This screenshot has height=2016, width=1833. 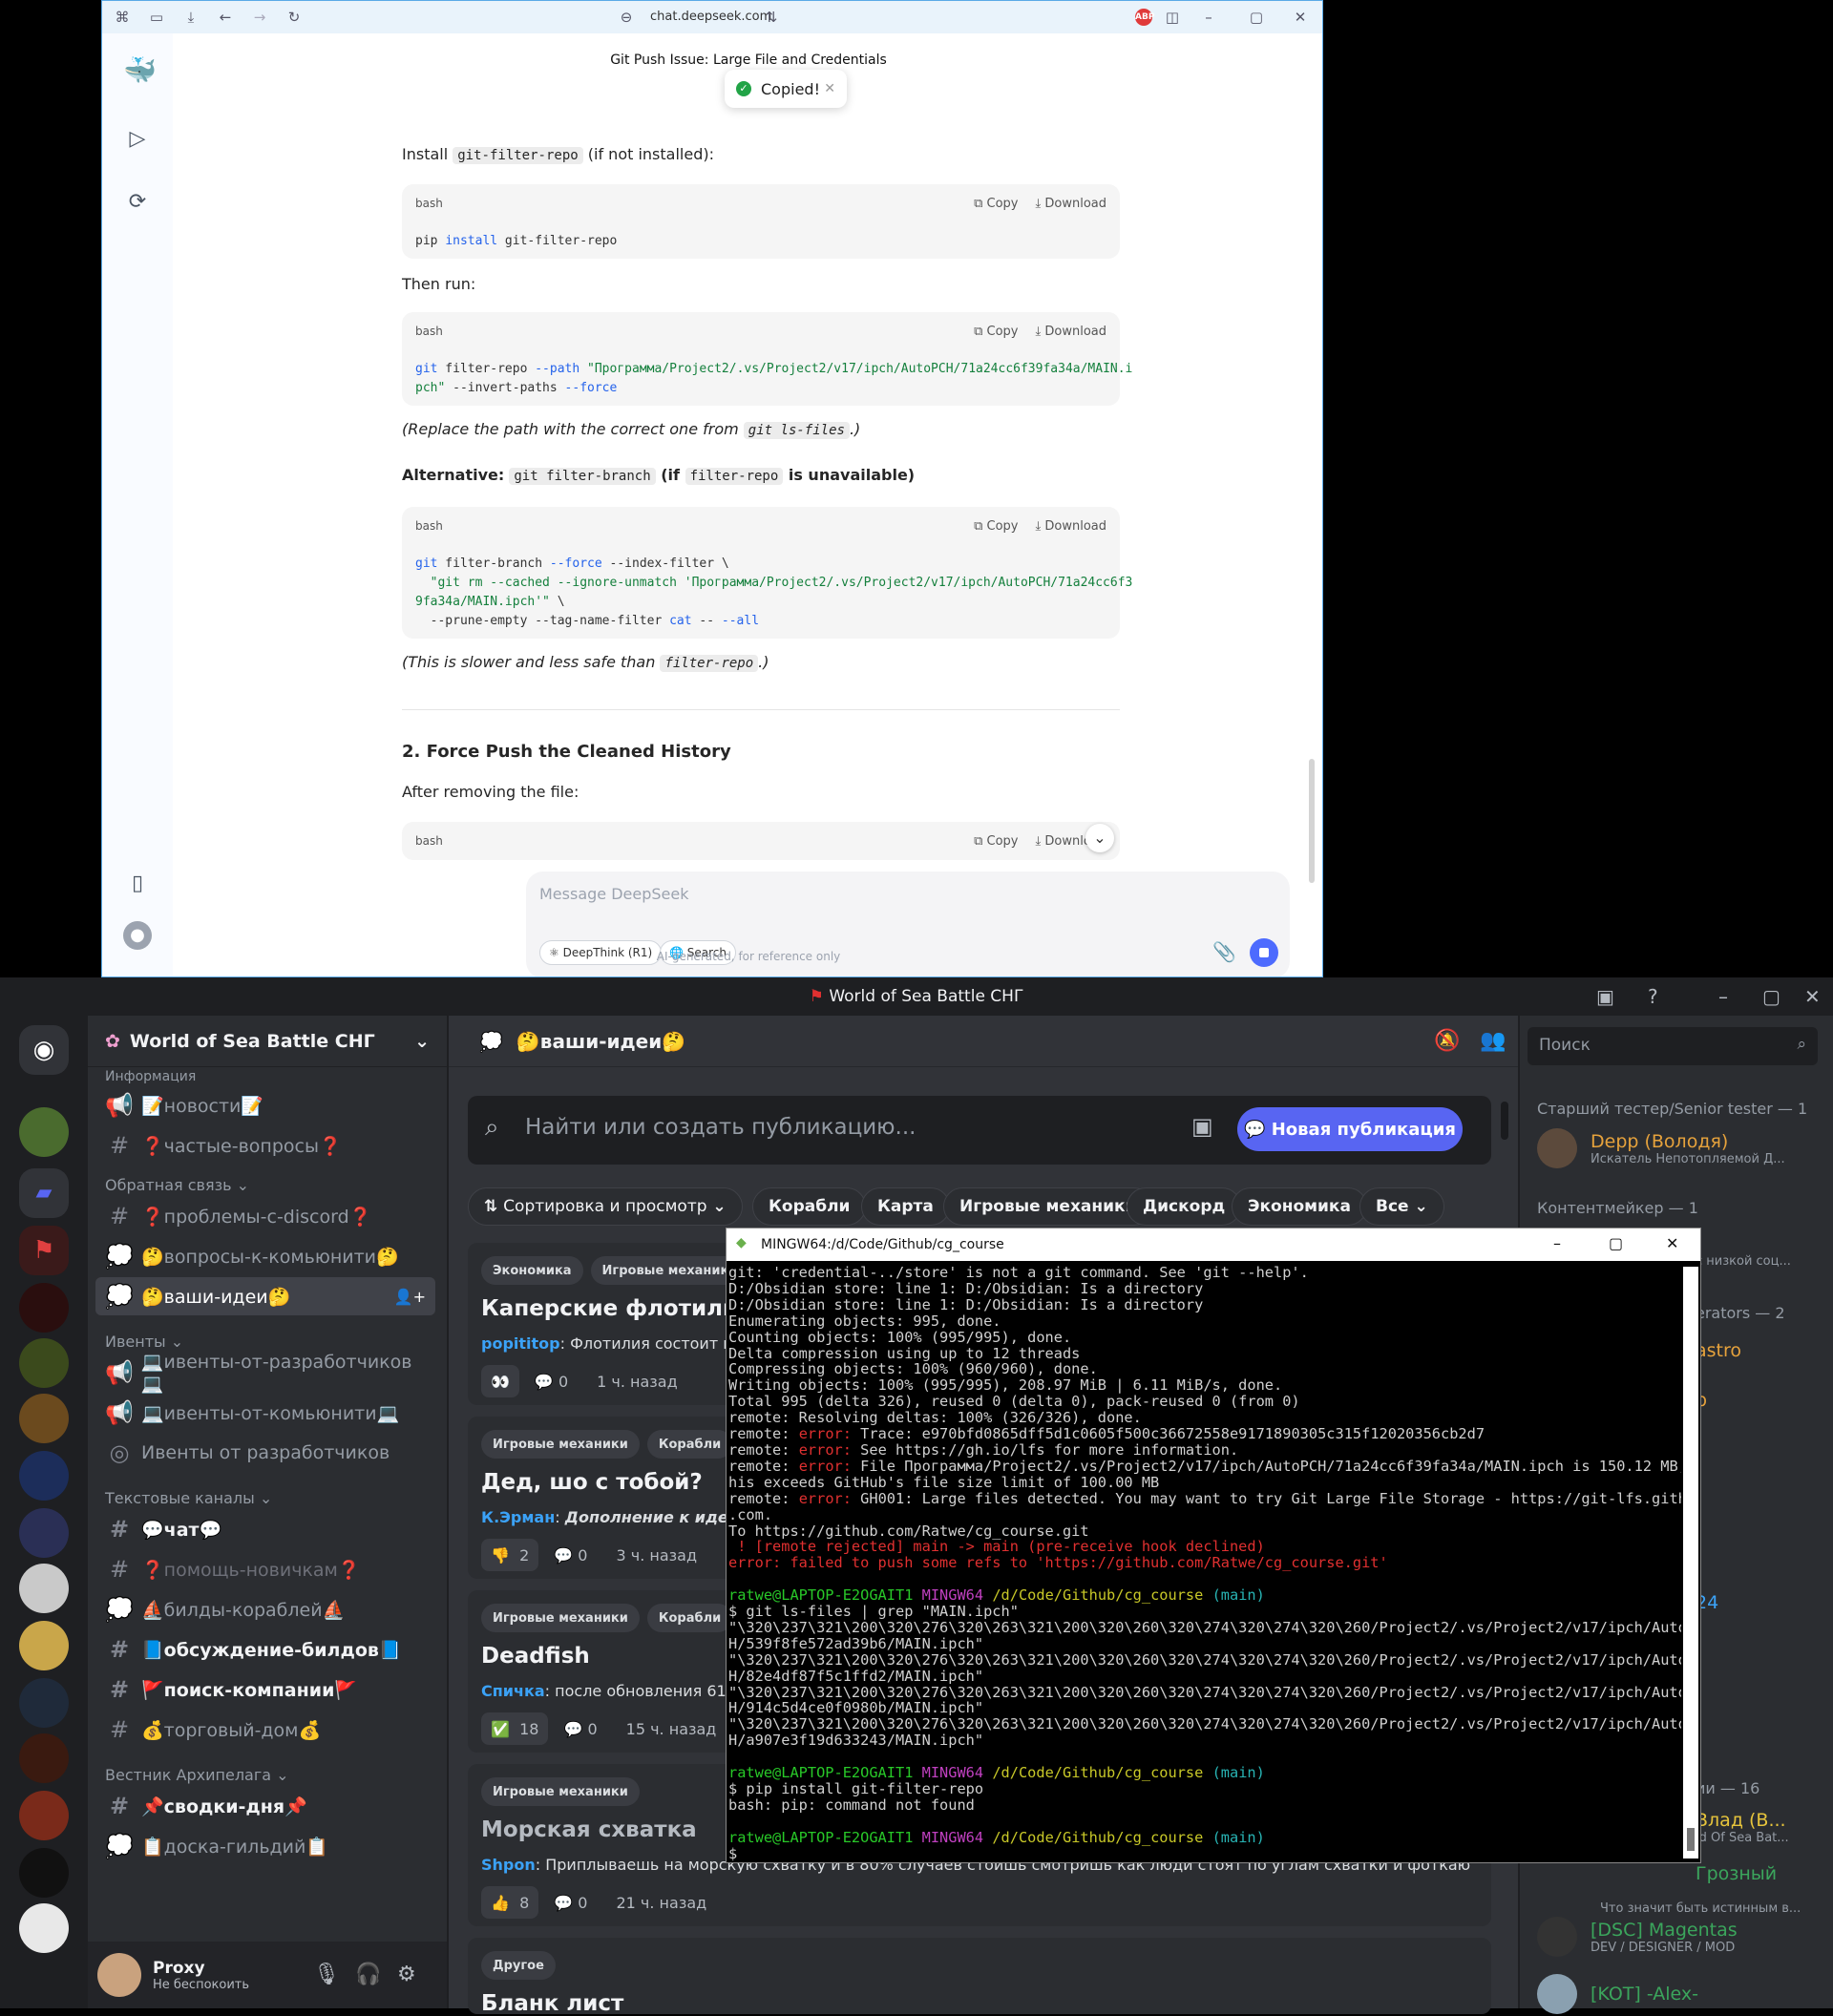 What do you see at coordinates (1719, 1350) in the screenshot?
I see `member-name: astro` at bounding box center [1719, 1350].